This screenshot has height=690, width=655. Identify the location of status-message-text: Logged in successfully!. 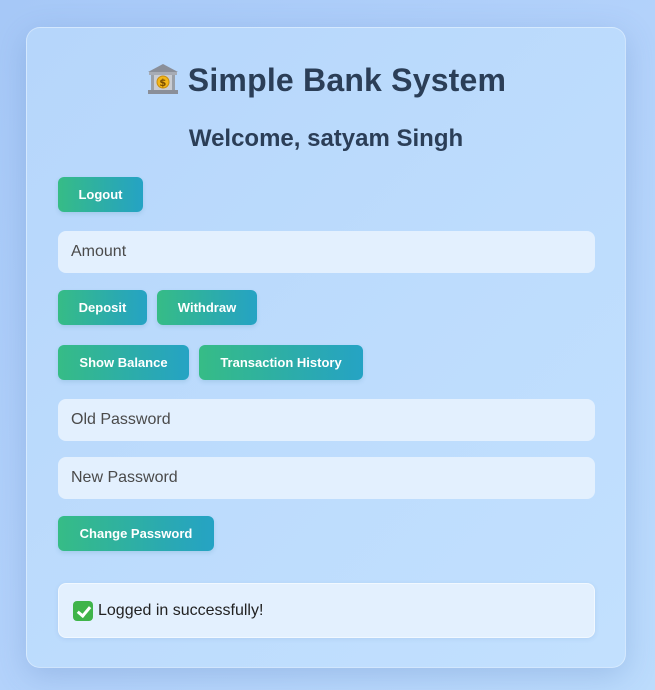
(181, 610).